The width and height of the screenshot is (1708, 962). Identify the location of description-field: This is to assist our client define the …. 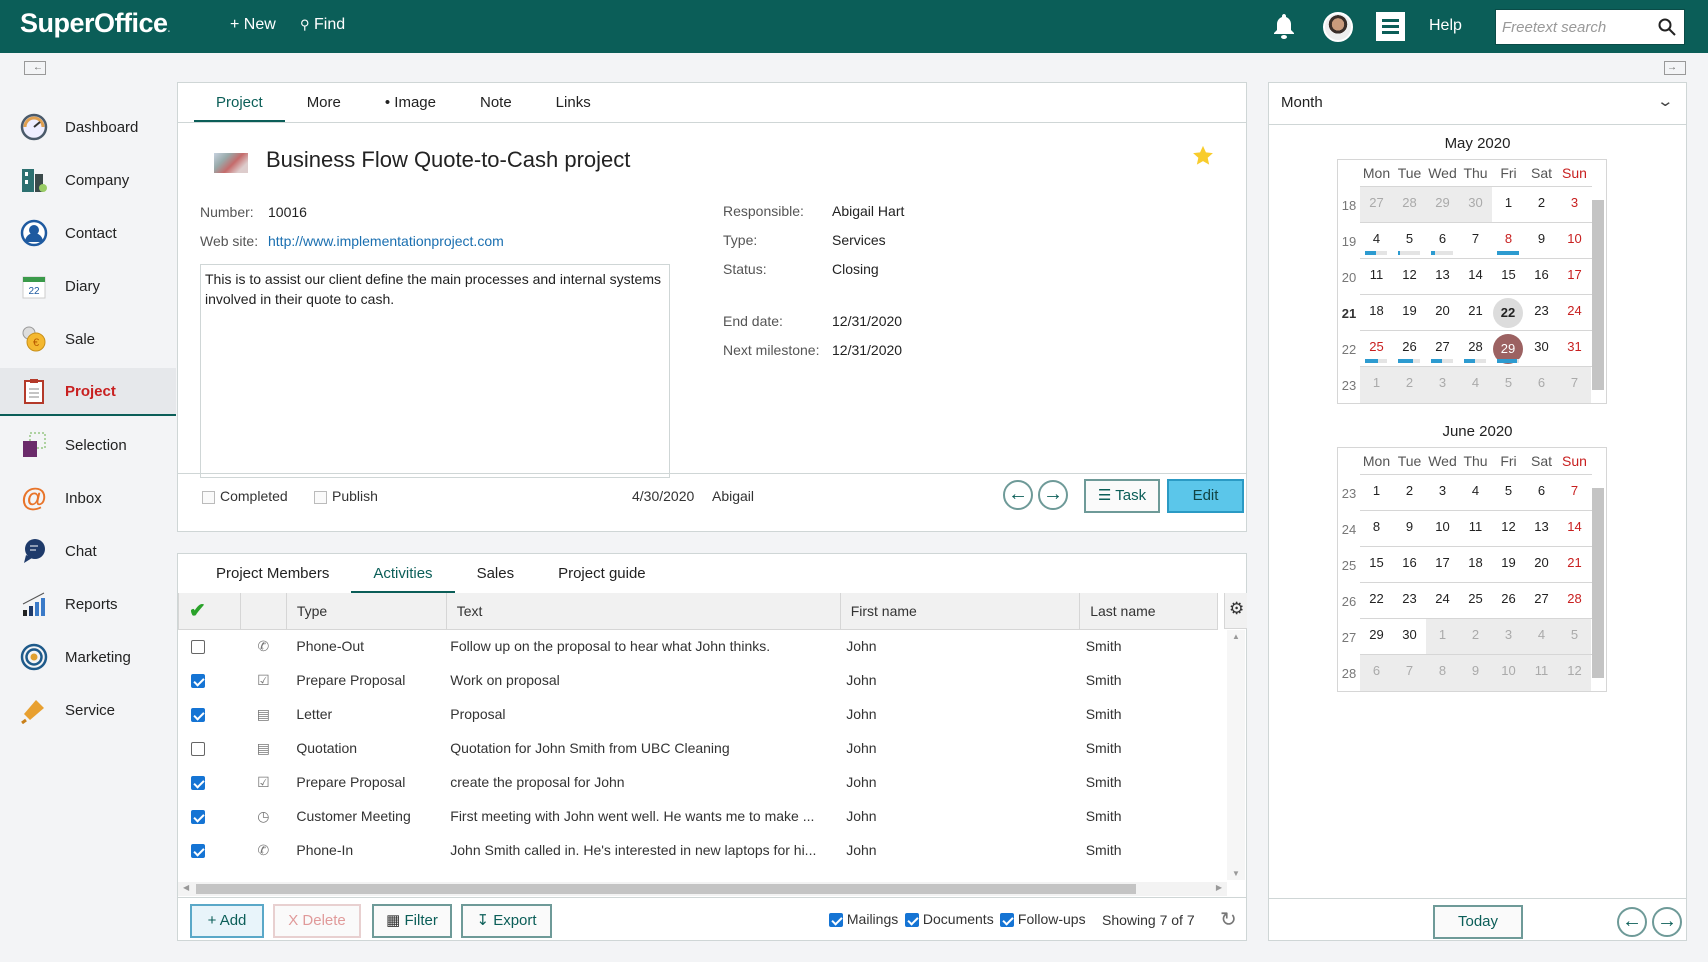
(435, 371).